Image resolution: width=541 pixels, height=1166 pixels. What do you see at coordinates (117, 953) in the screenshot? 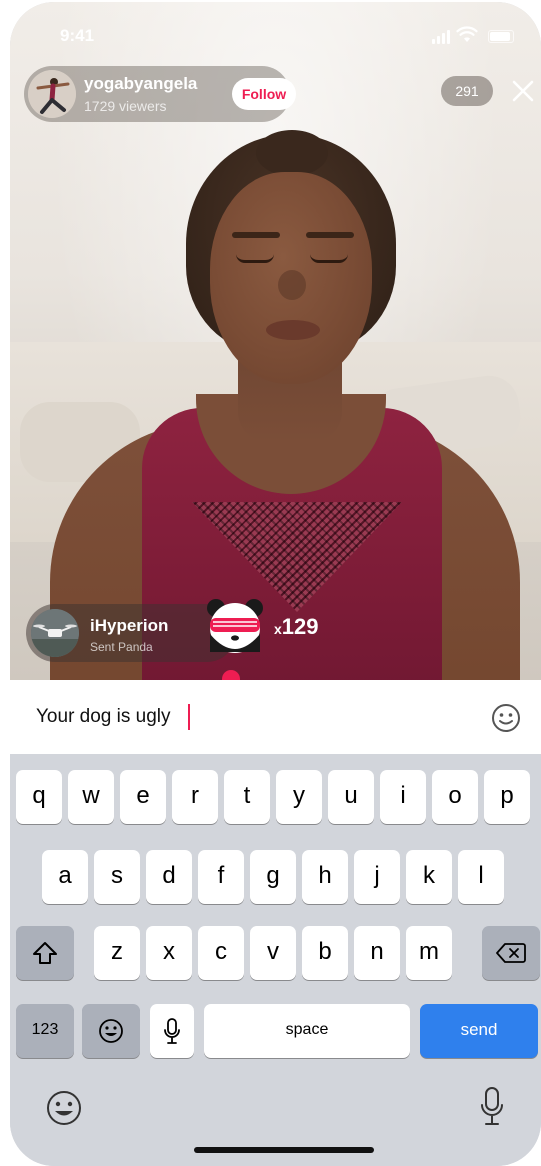
I see `key-z: z` at bounding box center [117, 953].